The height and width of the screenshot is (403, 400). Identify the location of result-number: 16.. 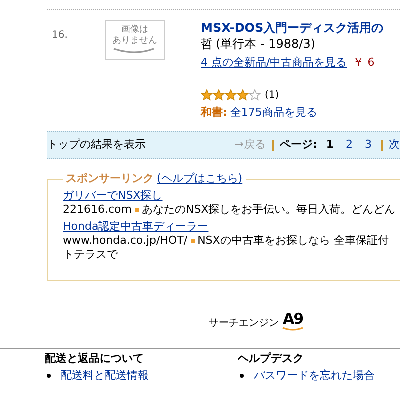
(60, 36).